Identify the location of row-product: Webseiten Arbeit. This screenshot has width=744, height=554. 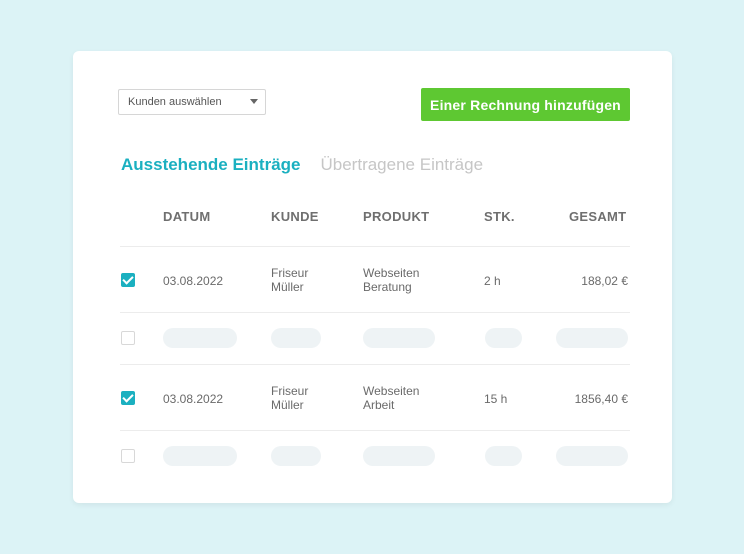
(391, 398).